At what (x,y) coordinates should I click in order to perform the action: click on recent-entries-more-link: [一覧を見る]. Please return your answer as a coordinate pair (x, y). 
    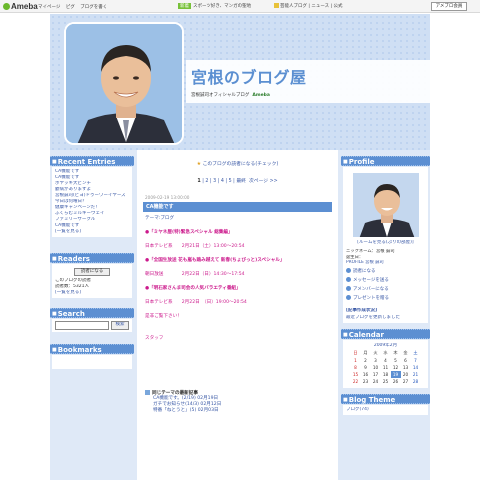
    Looking at the image, I should click on (92, 232).